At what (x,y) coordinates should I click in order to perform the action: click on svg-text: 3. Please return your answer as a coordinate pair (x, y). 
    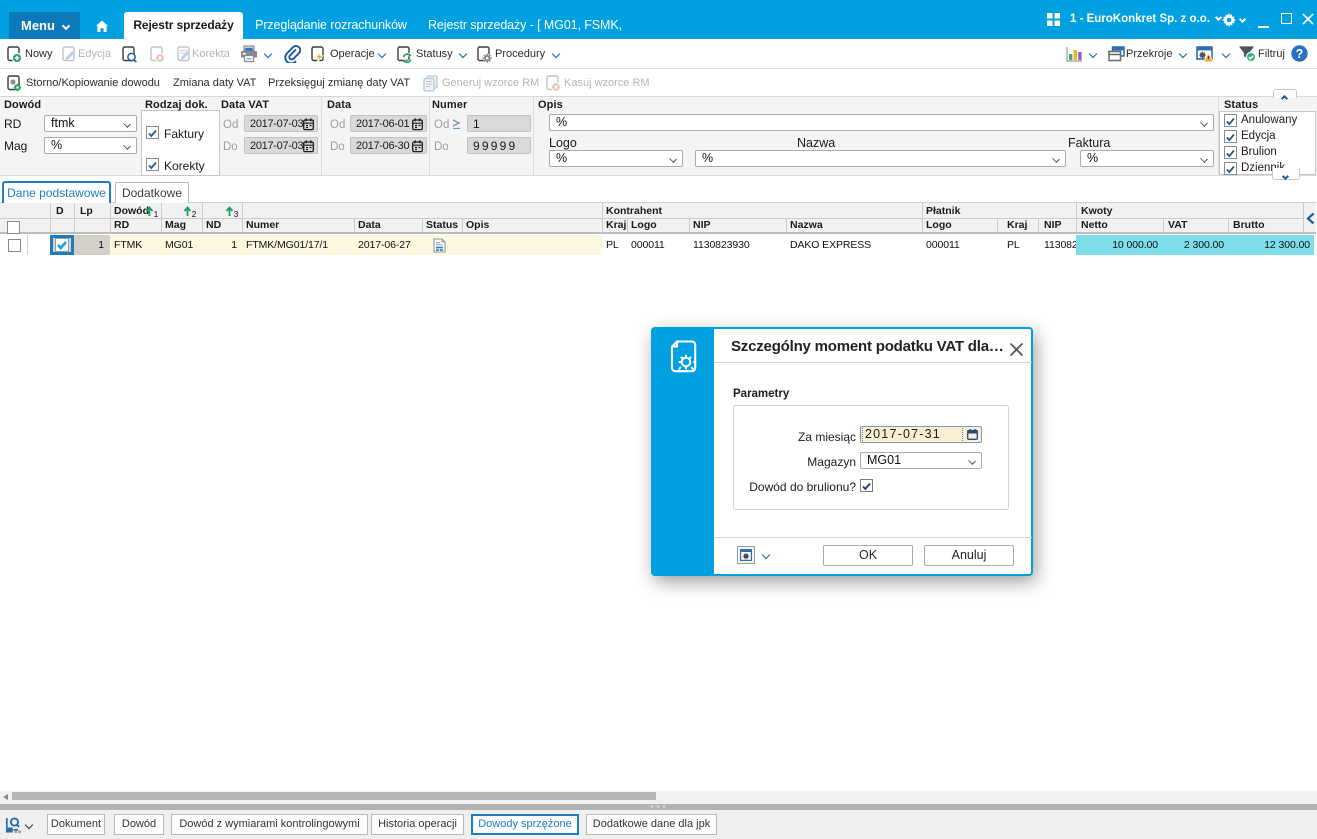
    Looking at the image, I should click on (236, 213).